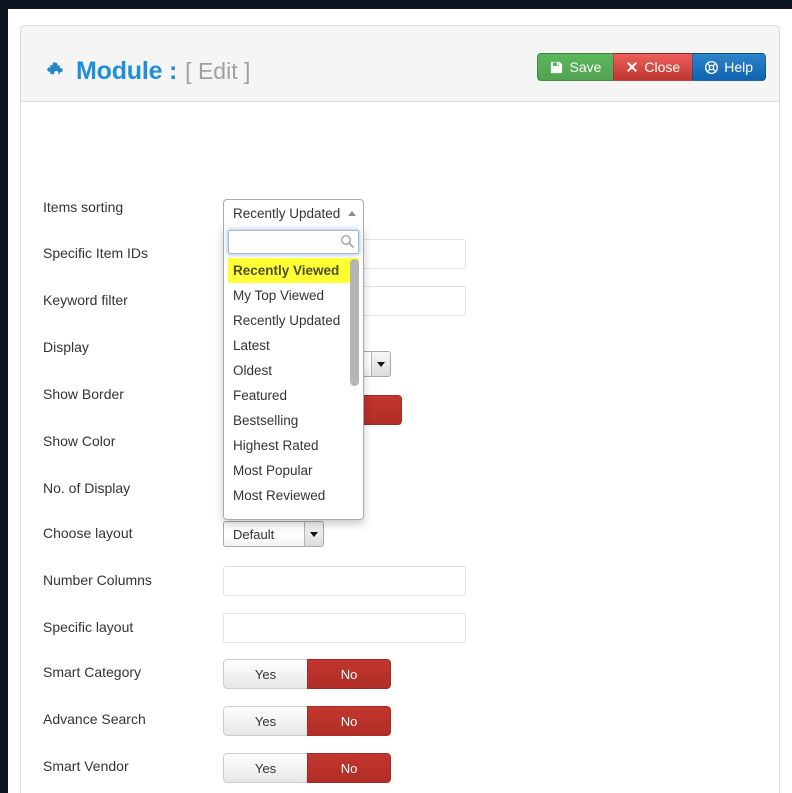  What do you see at coordinates (662, 67) in the screenshot?
I see `close-button-label: Close` at bounding box center [662, 67].